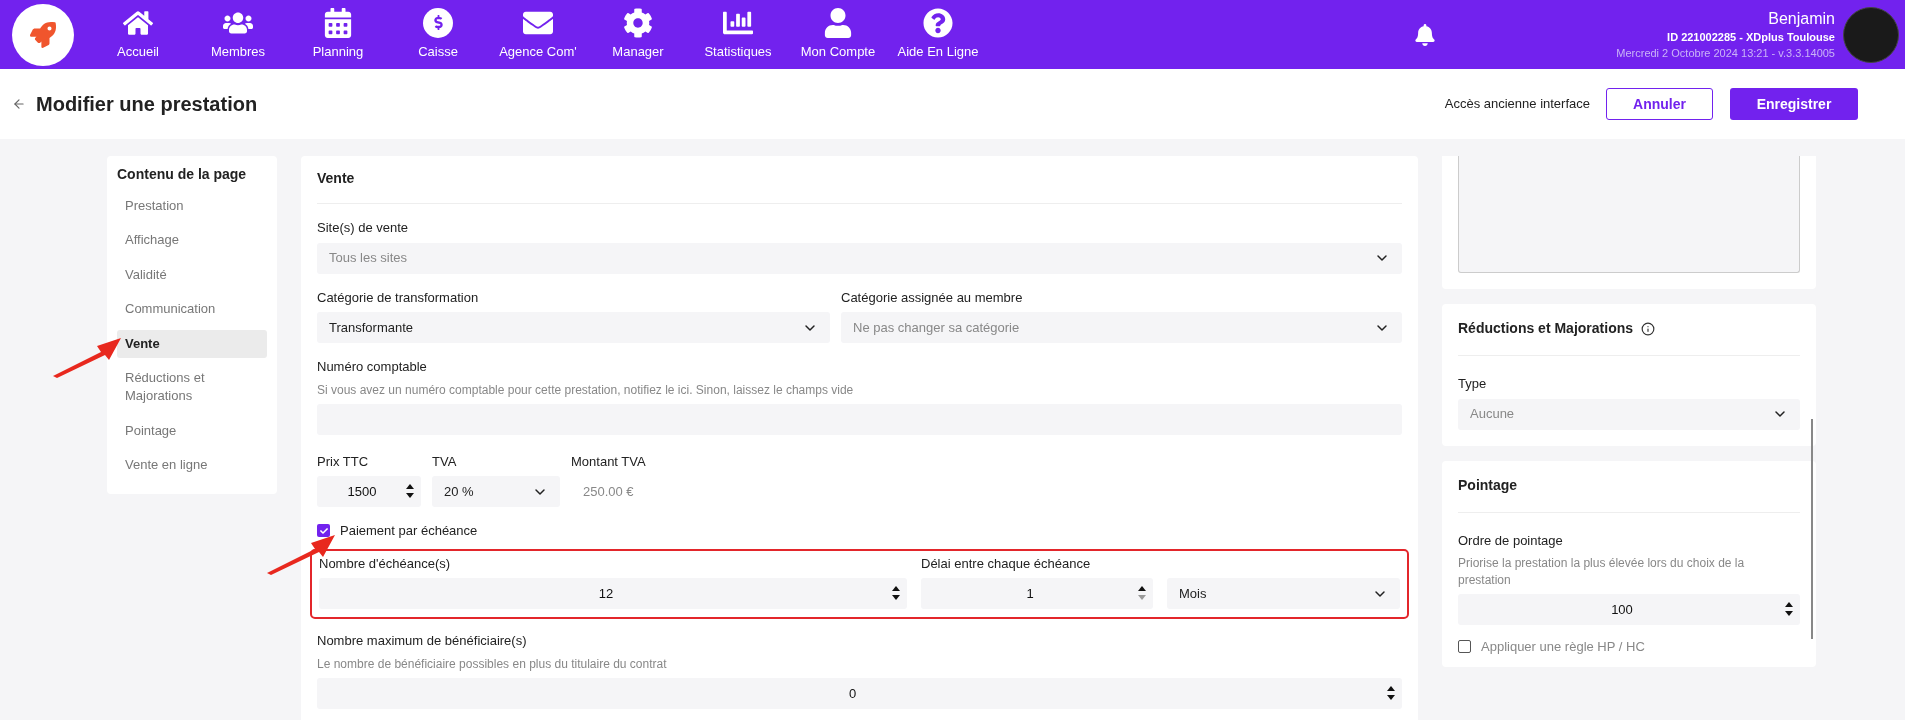 The width and height of the screenshot is (1905, 720). What do you see at coordinates (538, 34) in the screenshot?
I see `nav-item: Agence Com'` at bounding box center [538, 34].